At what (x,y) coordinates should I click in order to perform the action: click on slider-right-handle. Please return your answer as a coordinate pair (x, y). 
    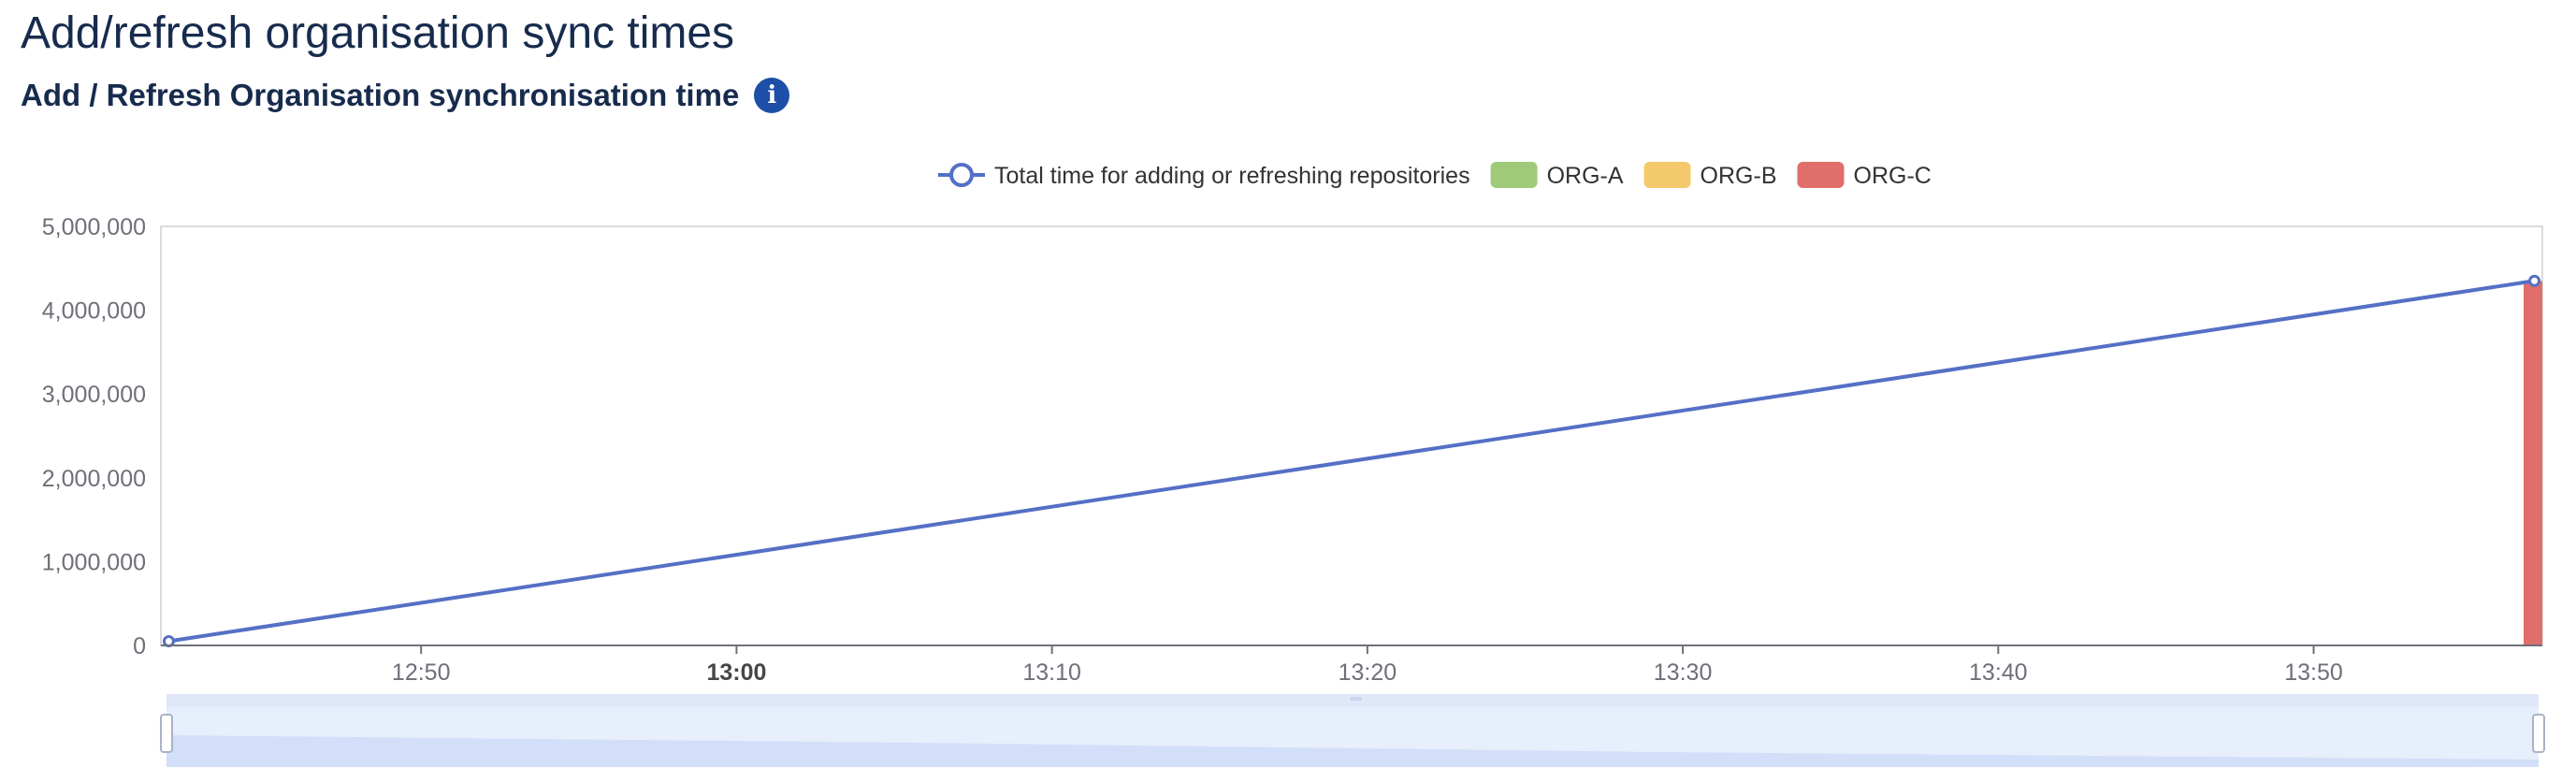
    Looking at the image, I should click on (2538, 733).